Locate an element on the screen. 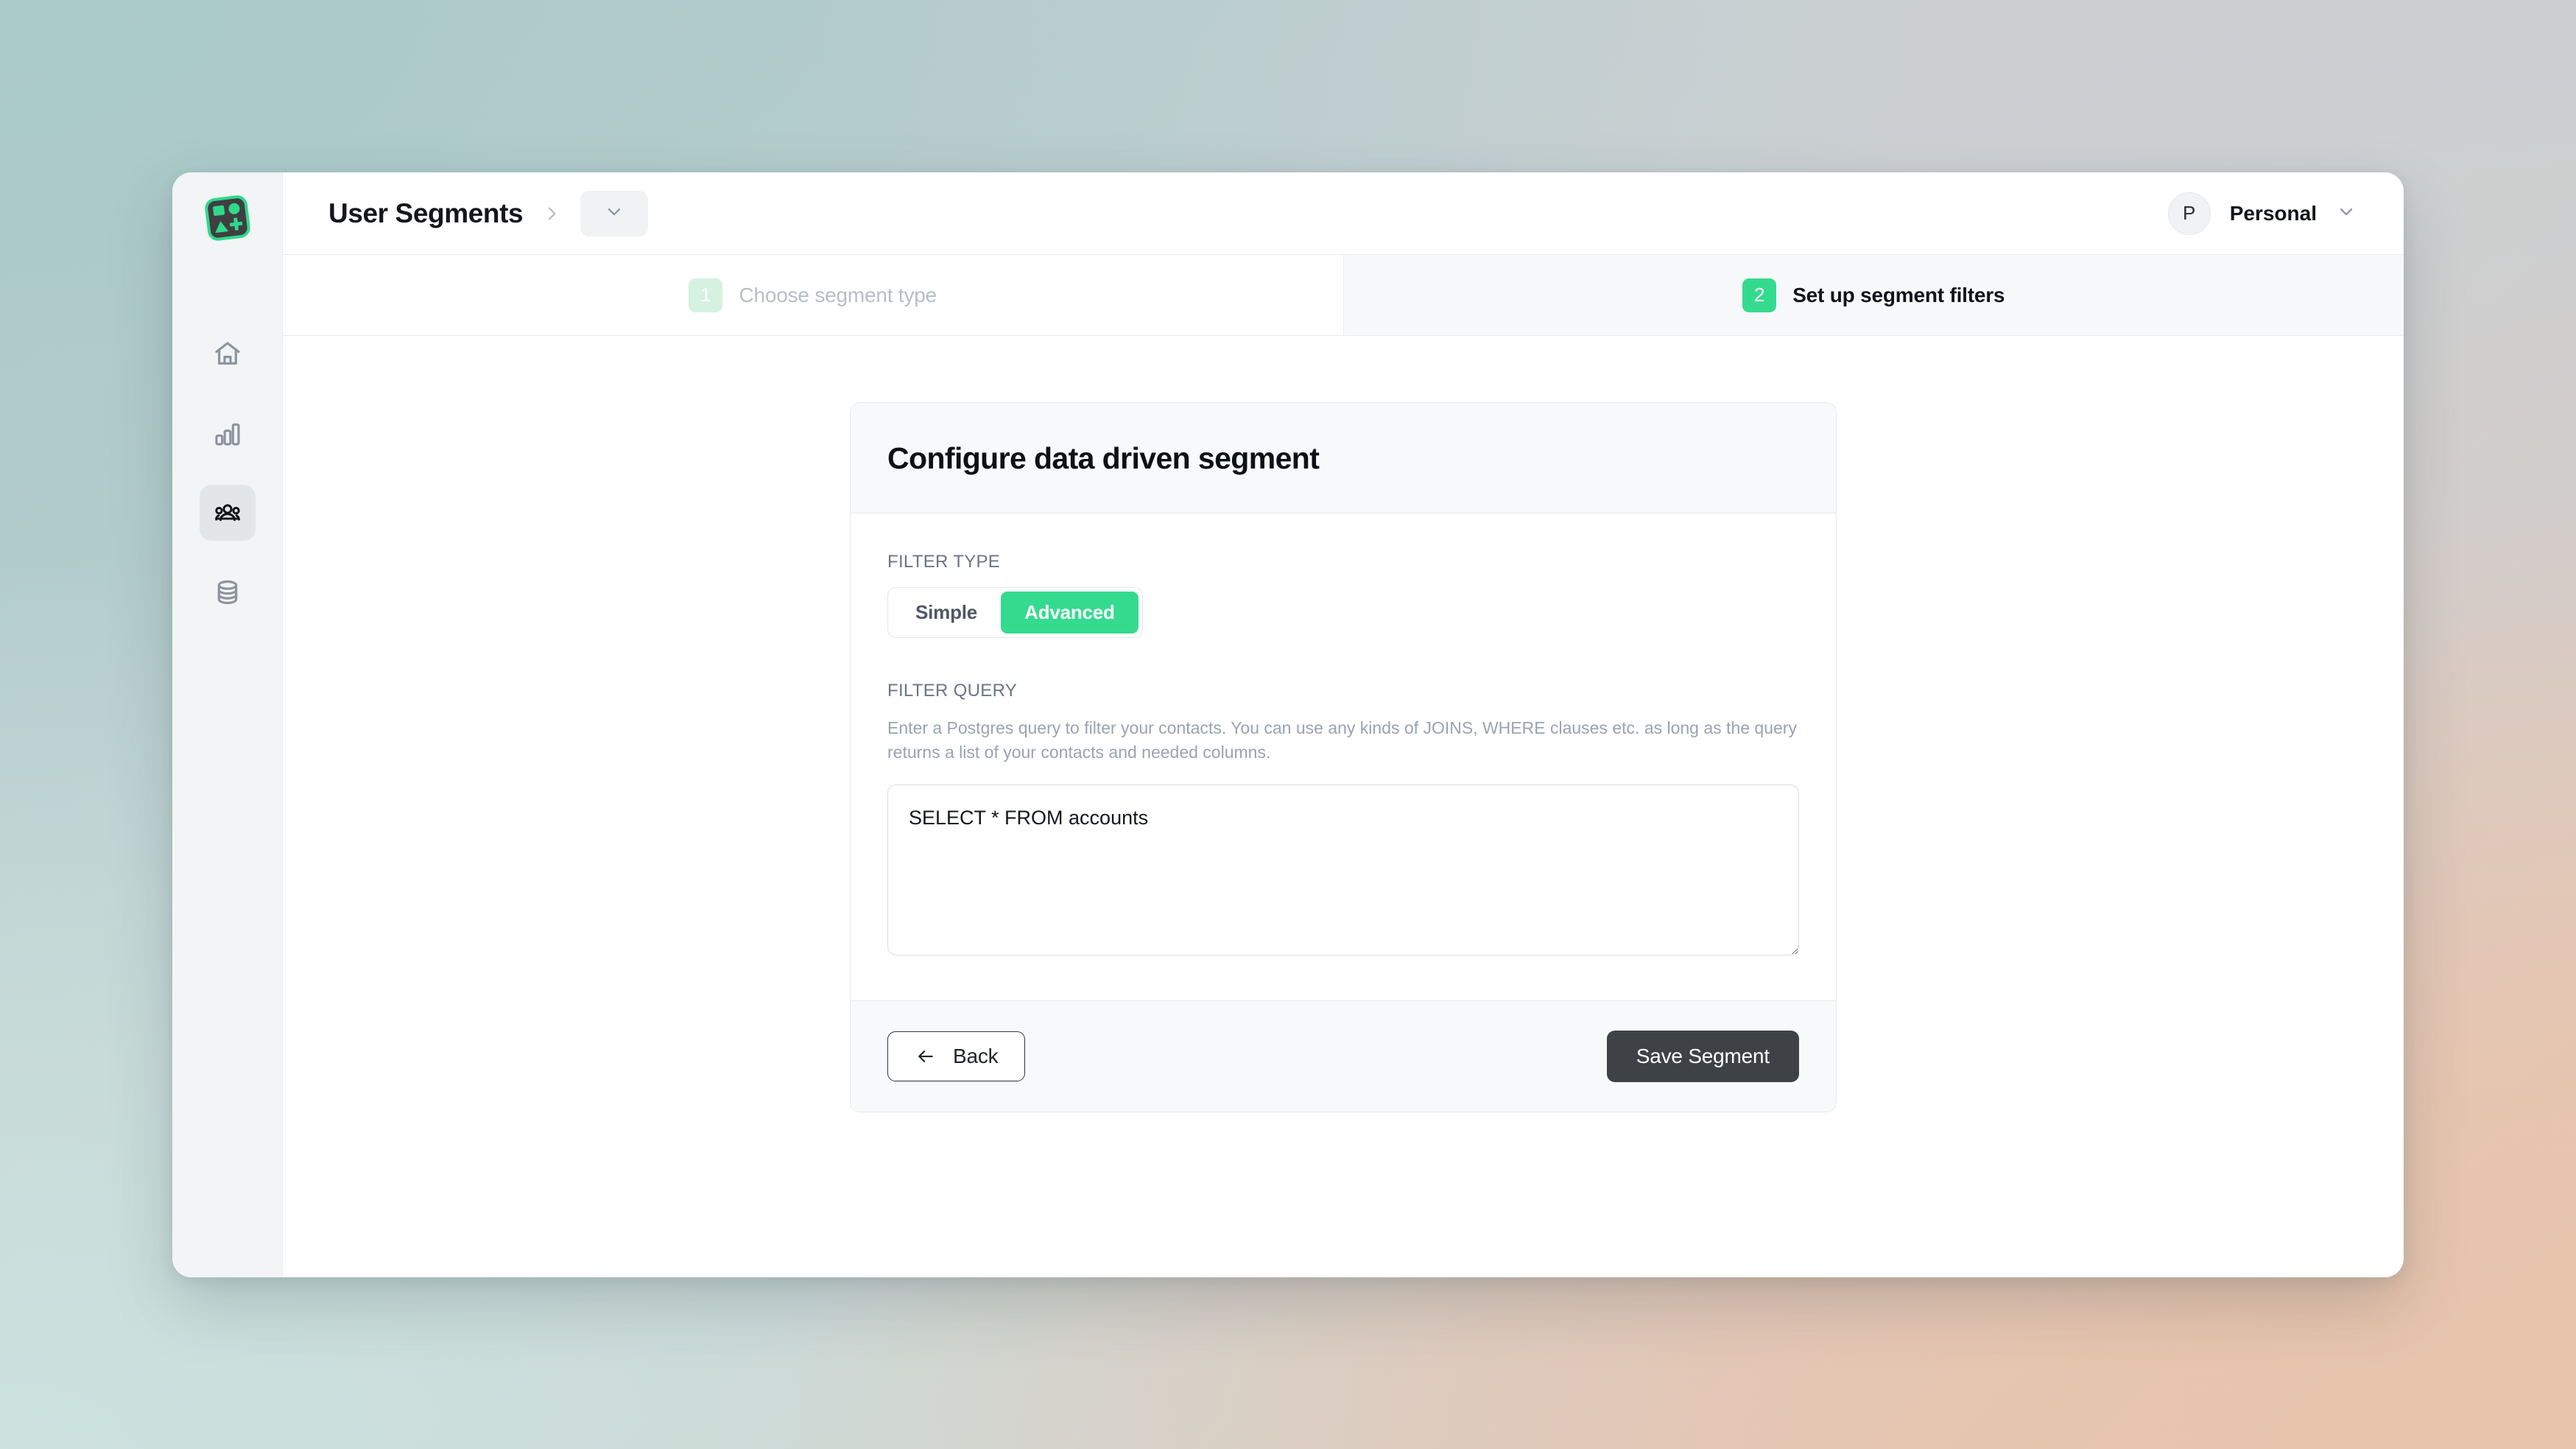  sidebar-item-data-sources is located at coordinates (228, 592).